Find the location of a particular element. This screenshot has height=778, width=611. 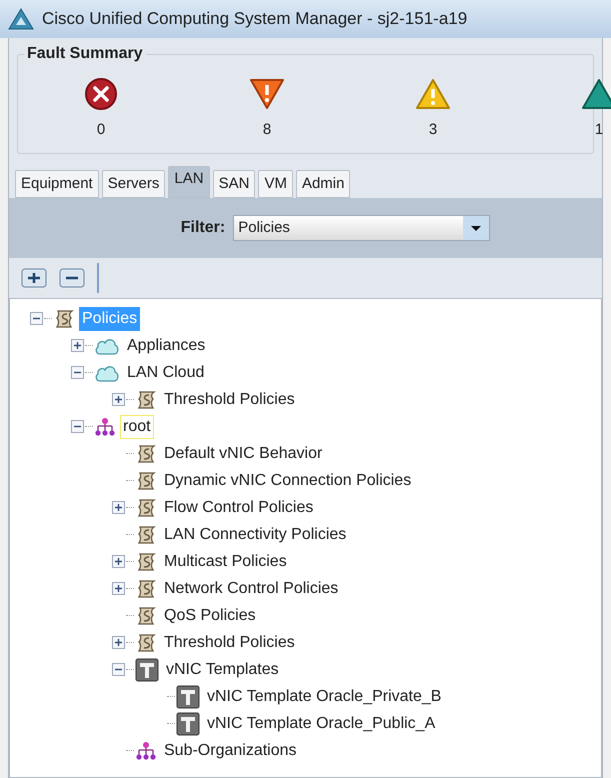

tab: SAN is located at coordinates (234, 184).